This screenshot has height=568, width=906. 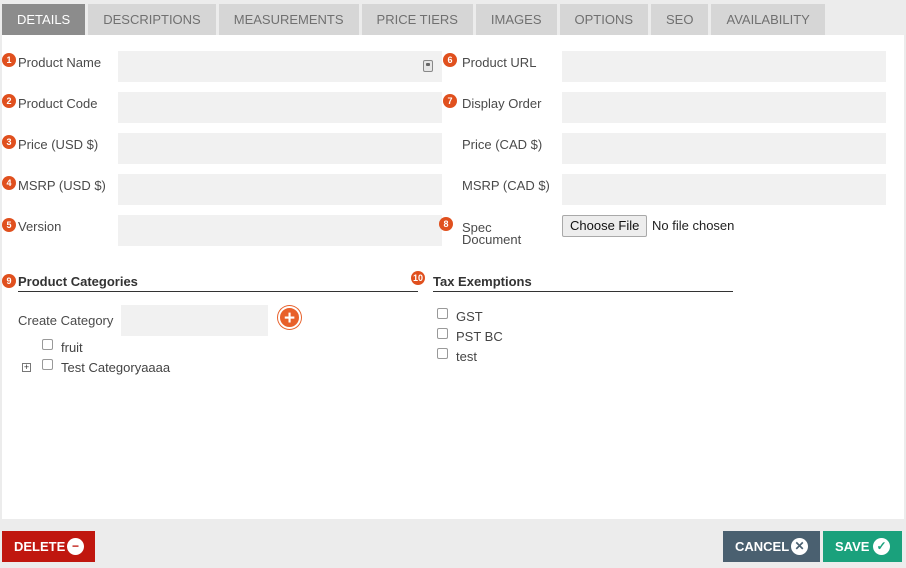 I want to click on step-number-6: 6, so click(x=450, y=60).